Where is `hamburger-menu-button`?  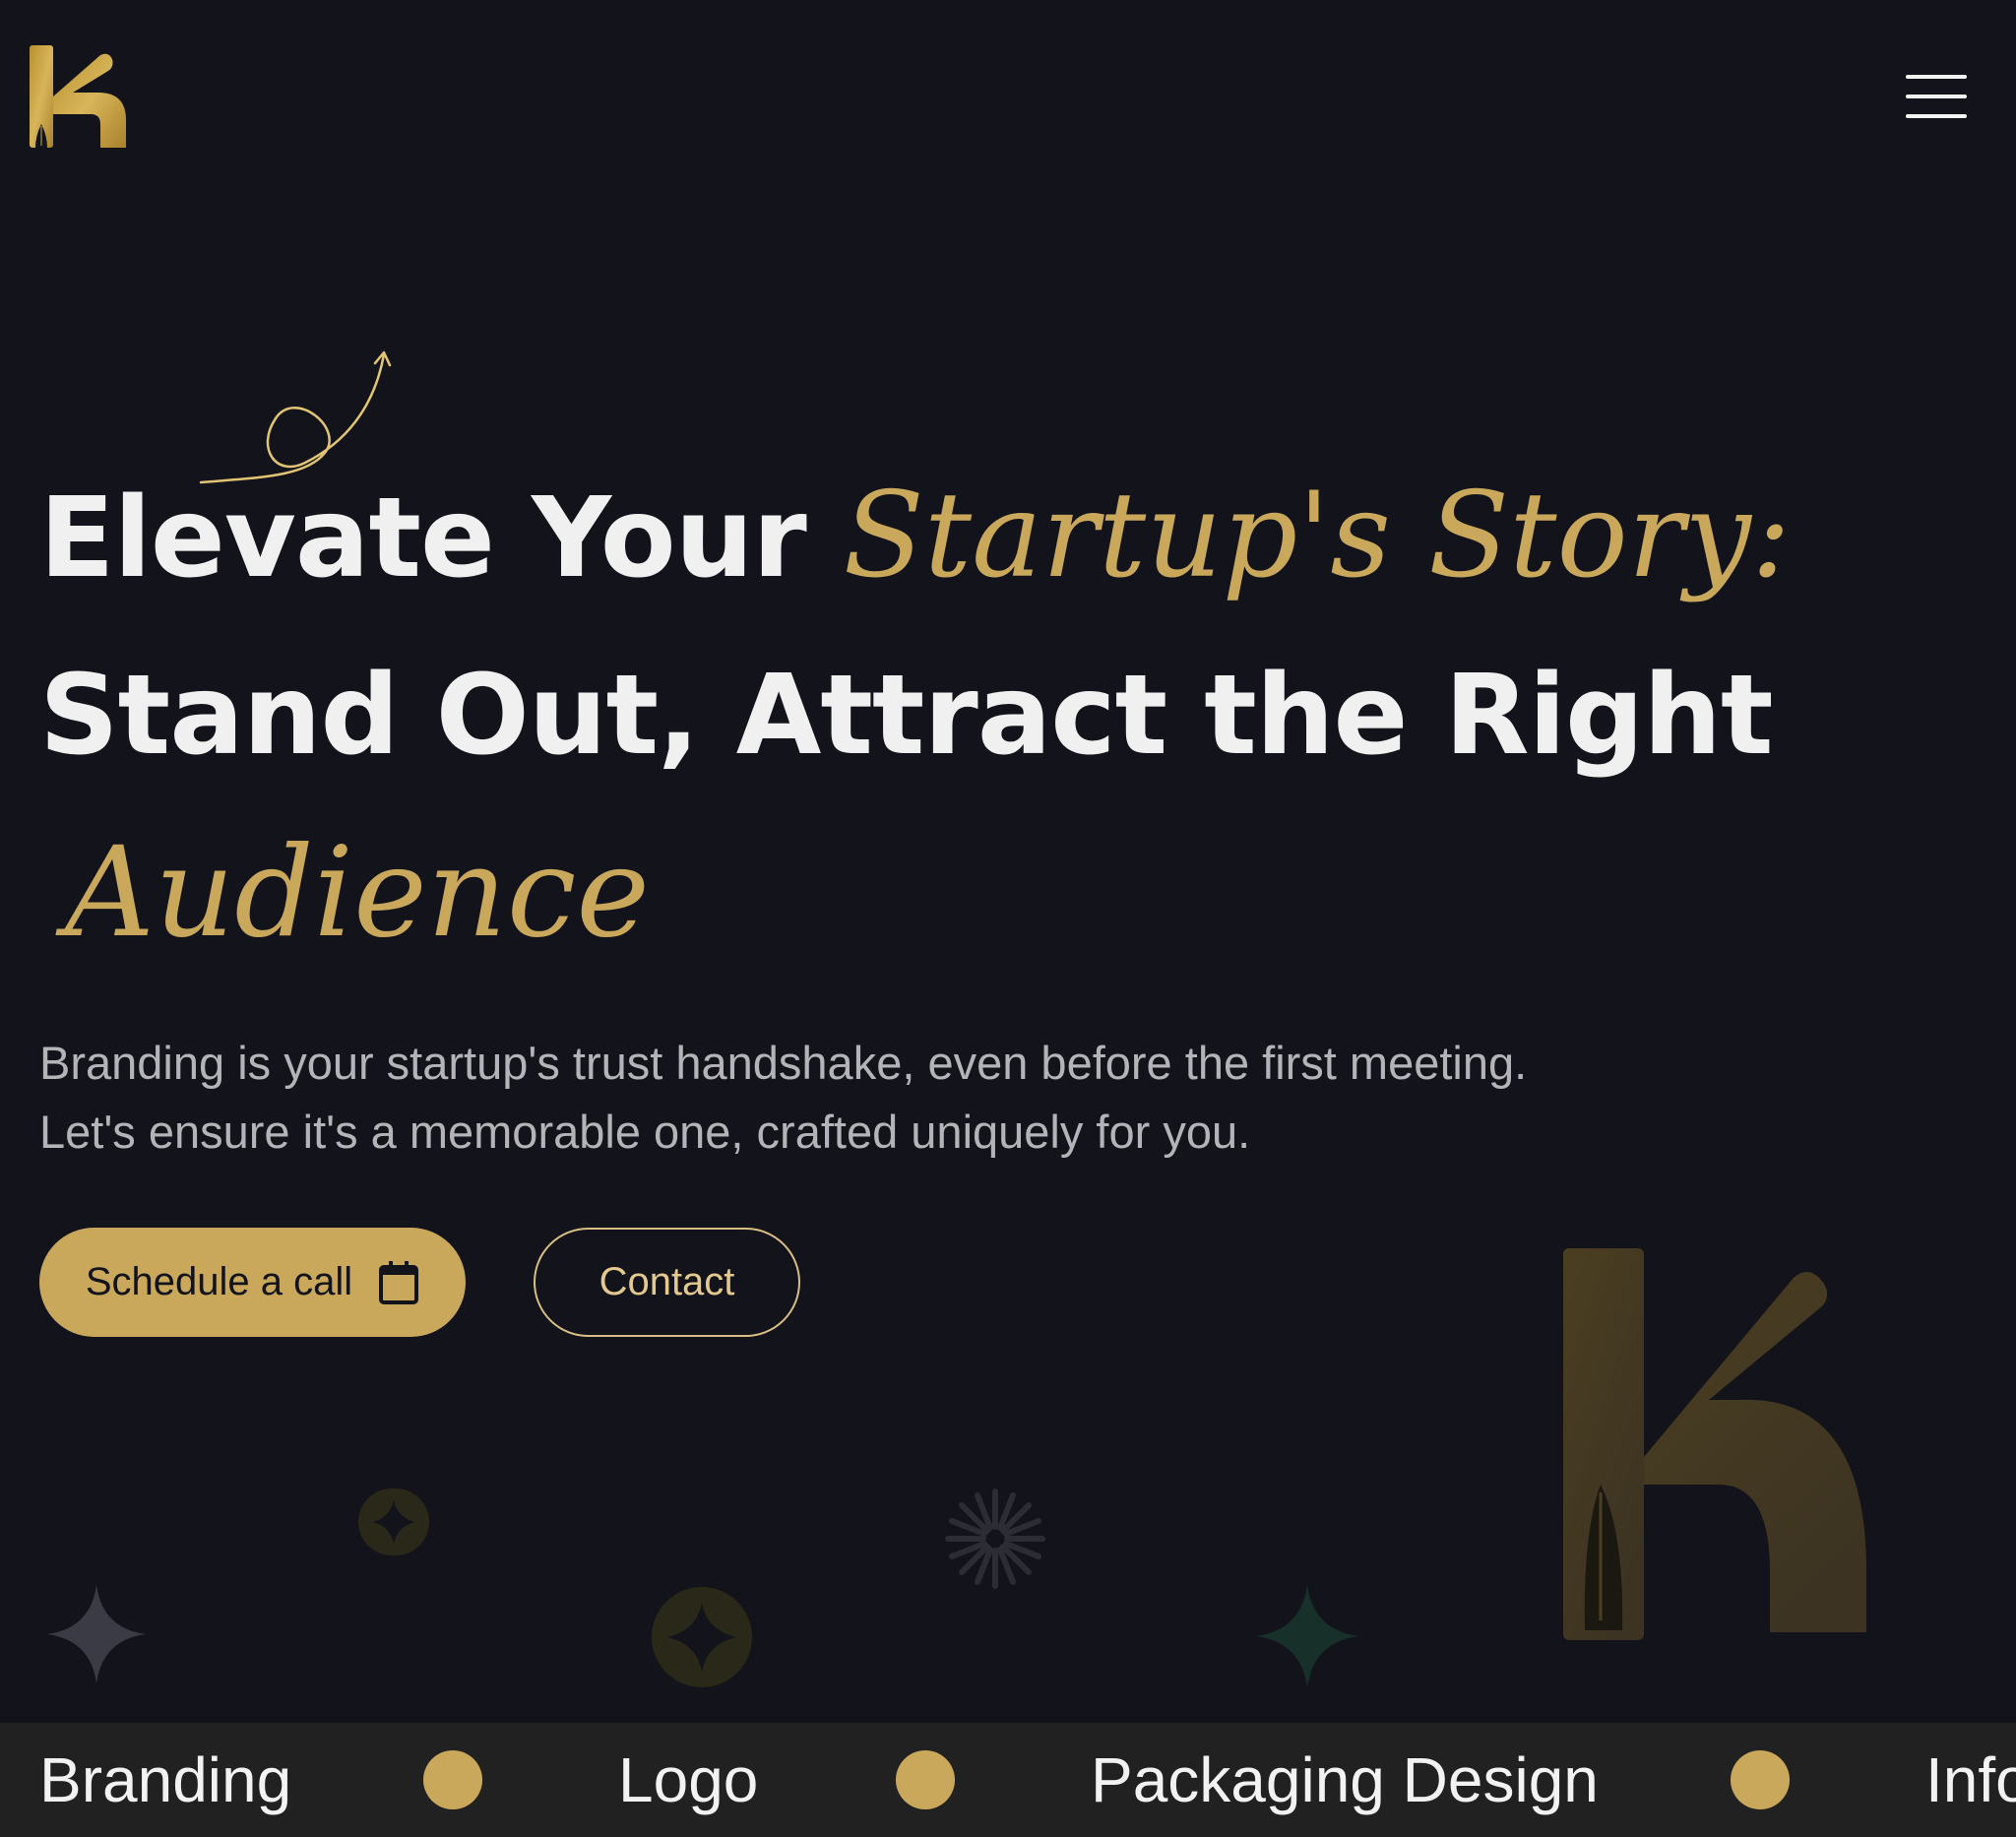
hamburger-menu-button is located at coordinates (1935, 96).